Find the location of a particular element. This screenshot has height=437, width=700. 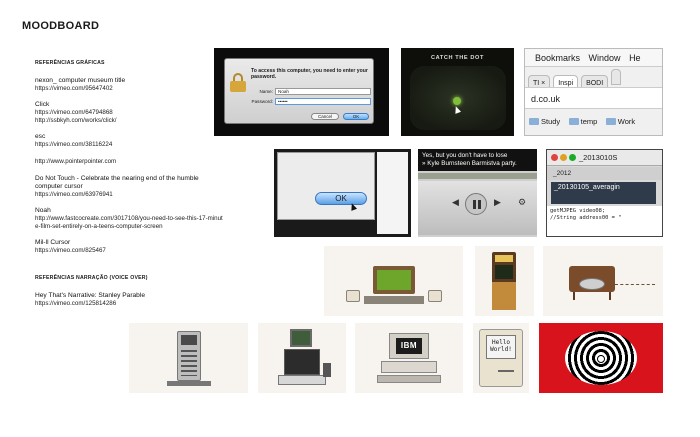

reference-title: Noah is located at coordinates (43, 211).